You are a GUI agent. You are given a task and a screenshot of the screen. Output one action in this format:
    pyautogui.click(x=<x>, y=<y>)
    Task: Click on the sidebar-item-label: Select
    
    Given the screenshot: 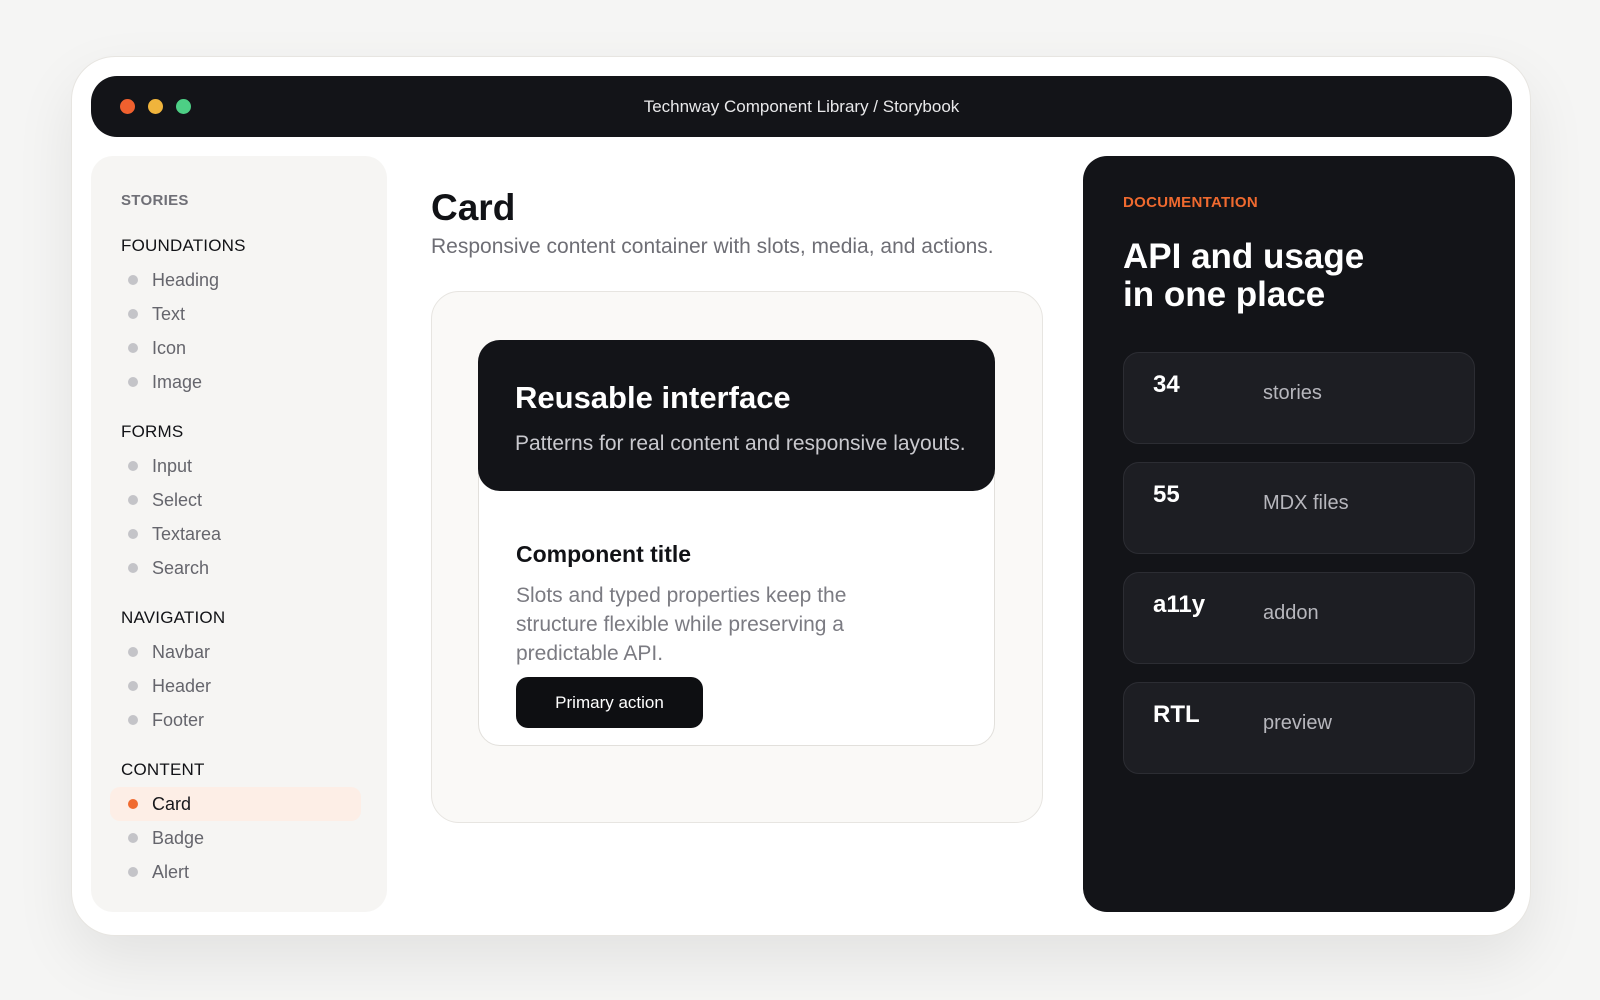 What is the action you would take?
    pyautogui.click(x=177, y=500)
    